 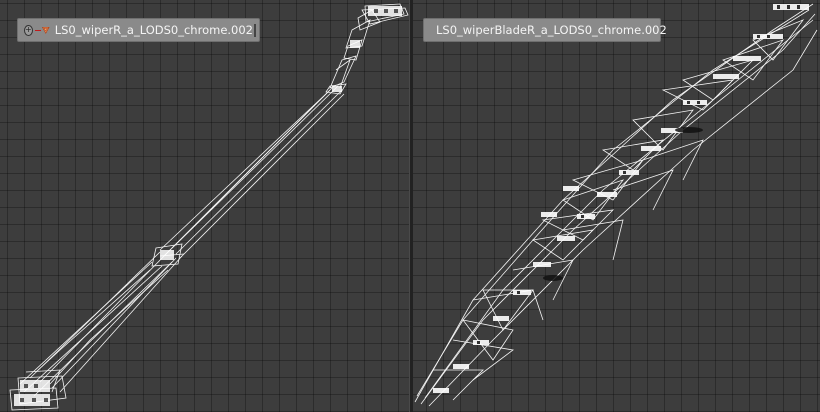 I want to click on object-label-wiper-blade: LS0_wiperBladeR_a_LODS0_chrome.002, so click(x=545, y=30).